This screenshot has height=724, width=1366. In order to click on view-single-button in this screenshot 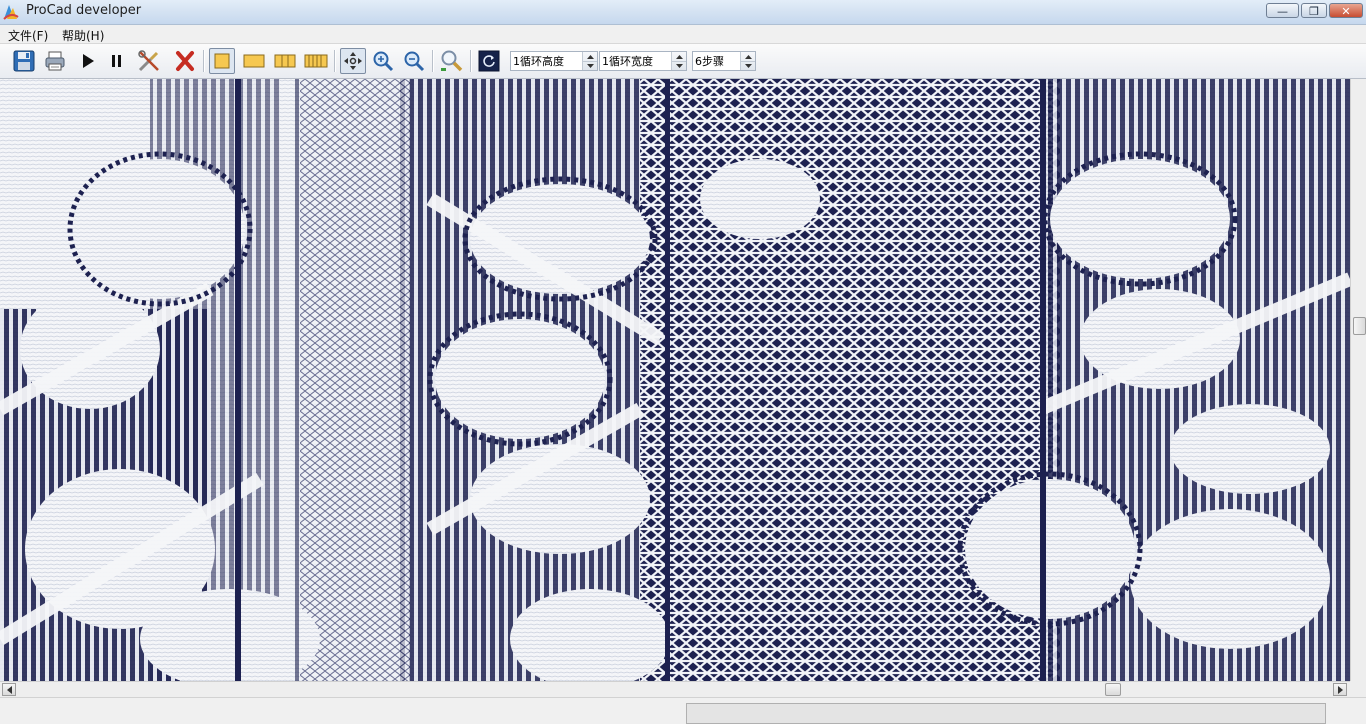, I will do `click(222, 61)`.